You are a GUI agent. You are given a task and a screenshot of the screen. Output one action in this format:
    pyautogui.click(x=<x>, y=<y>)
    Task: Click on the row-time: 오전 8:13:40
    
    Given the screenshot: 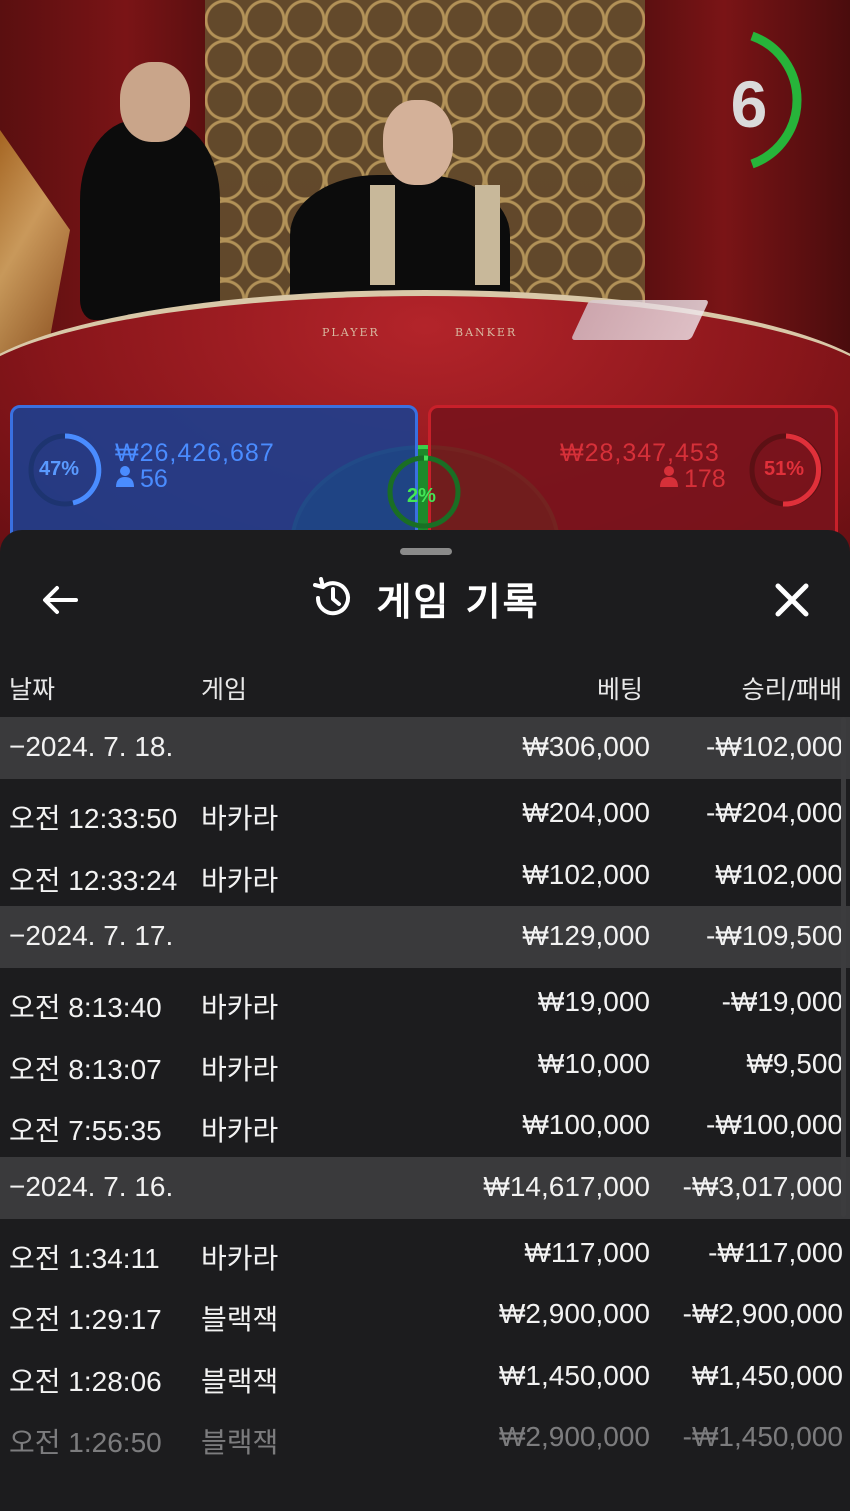 What is the action you would take?
    pyautogui.click(x=85, y=1007)
    